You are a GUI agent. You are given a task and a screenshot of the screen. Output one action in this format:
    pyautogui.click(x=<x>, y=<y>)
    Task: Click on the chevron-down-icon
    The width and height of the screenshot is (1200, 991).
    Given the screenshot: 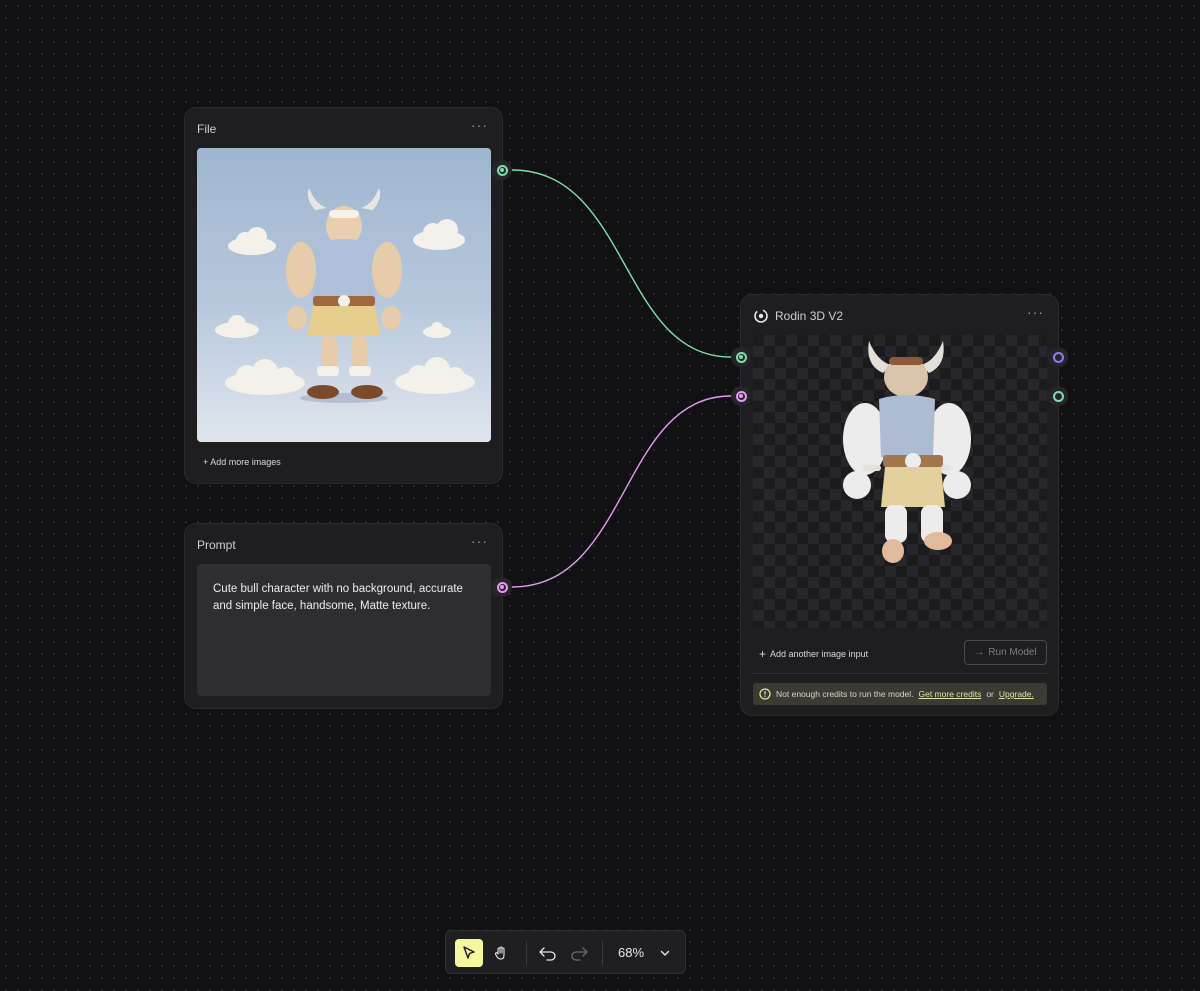 What is the action you would take?
    pyautogui.click(x=665, y=953)
    